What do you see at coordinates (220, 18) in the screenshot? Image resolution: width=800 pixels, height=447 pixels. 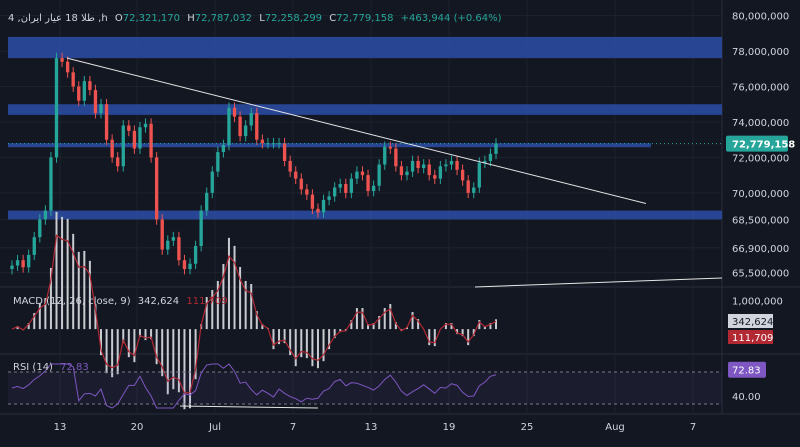 I see `high-label: H72,787,032` at bounding box center [220, 18].